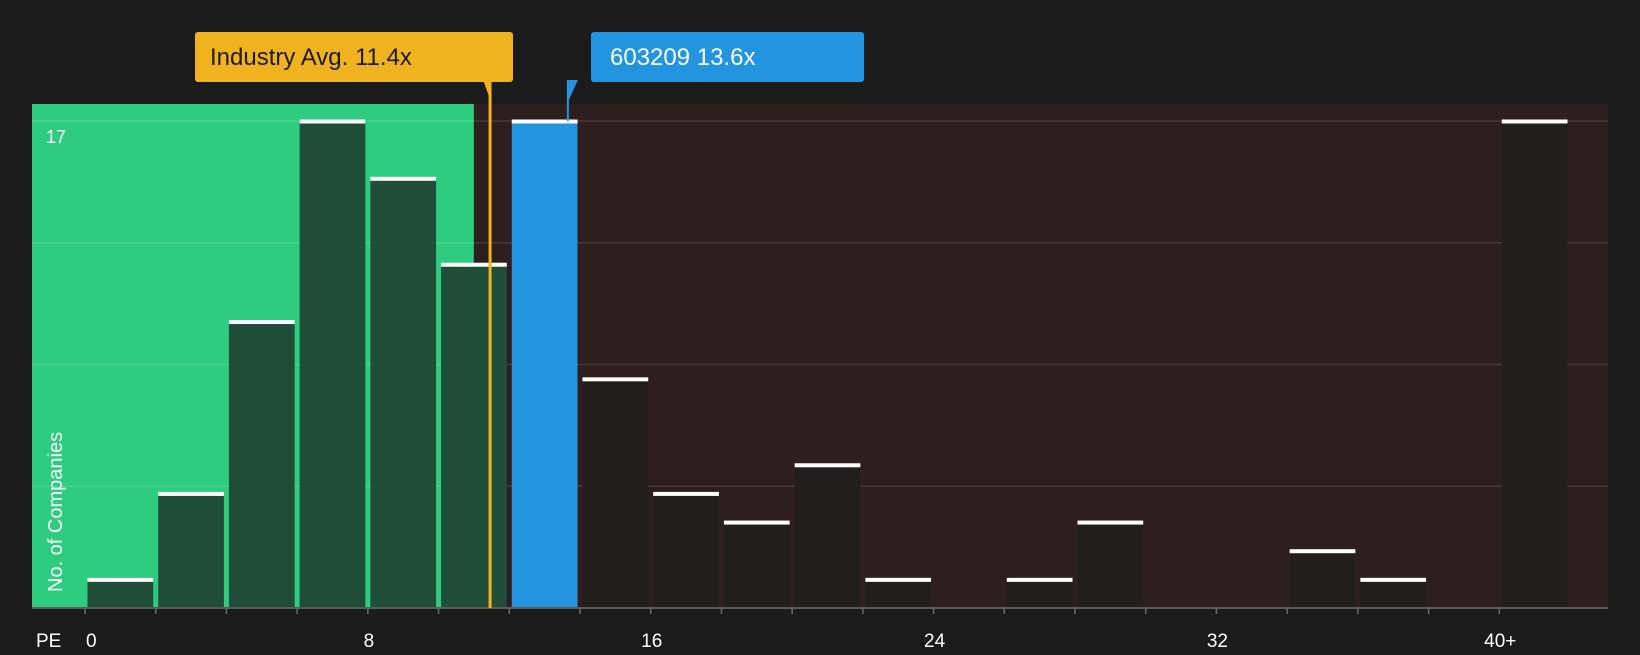  I want to click on x-tick-label: 32, so click(1217, 640).